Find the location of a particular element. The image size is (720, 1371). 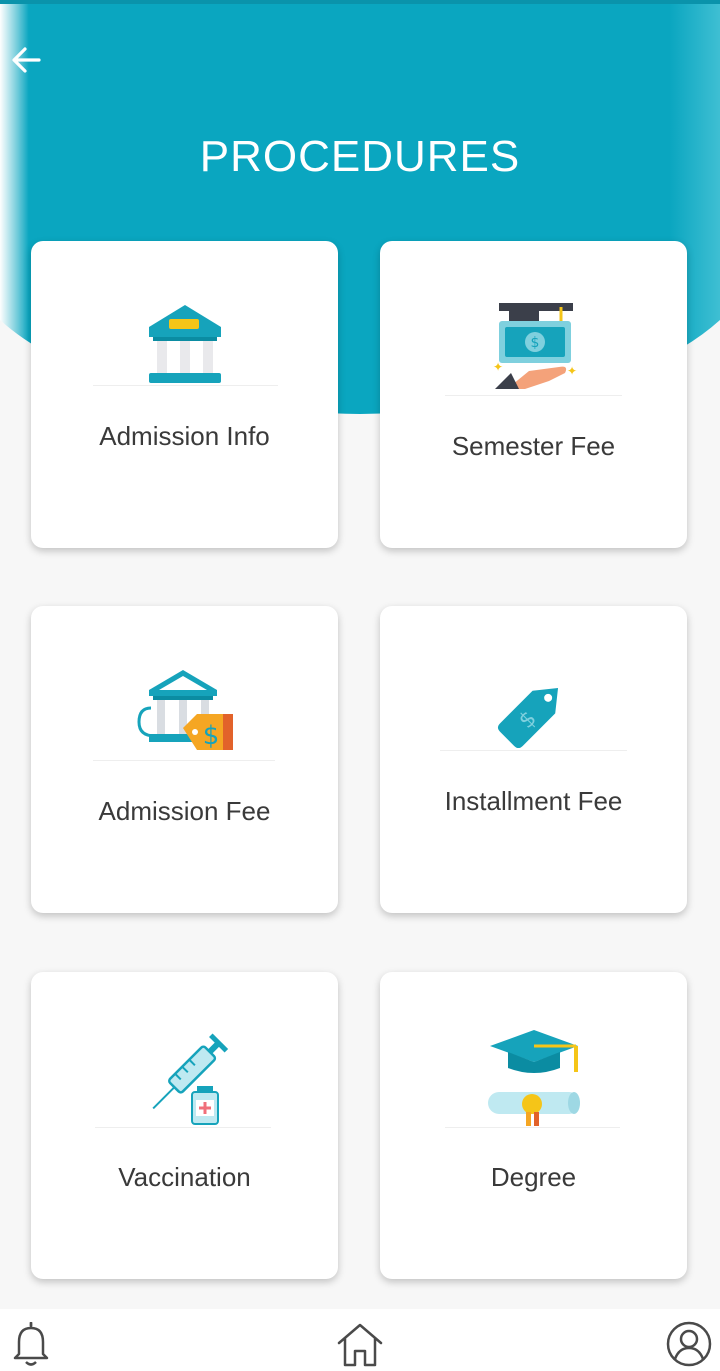

arrow-left-icon is located at coordinates (26, 60).